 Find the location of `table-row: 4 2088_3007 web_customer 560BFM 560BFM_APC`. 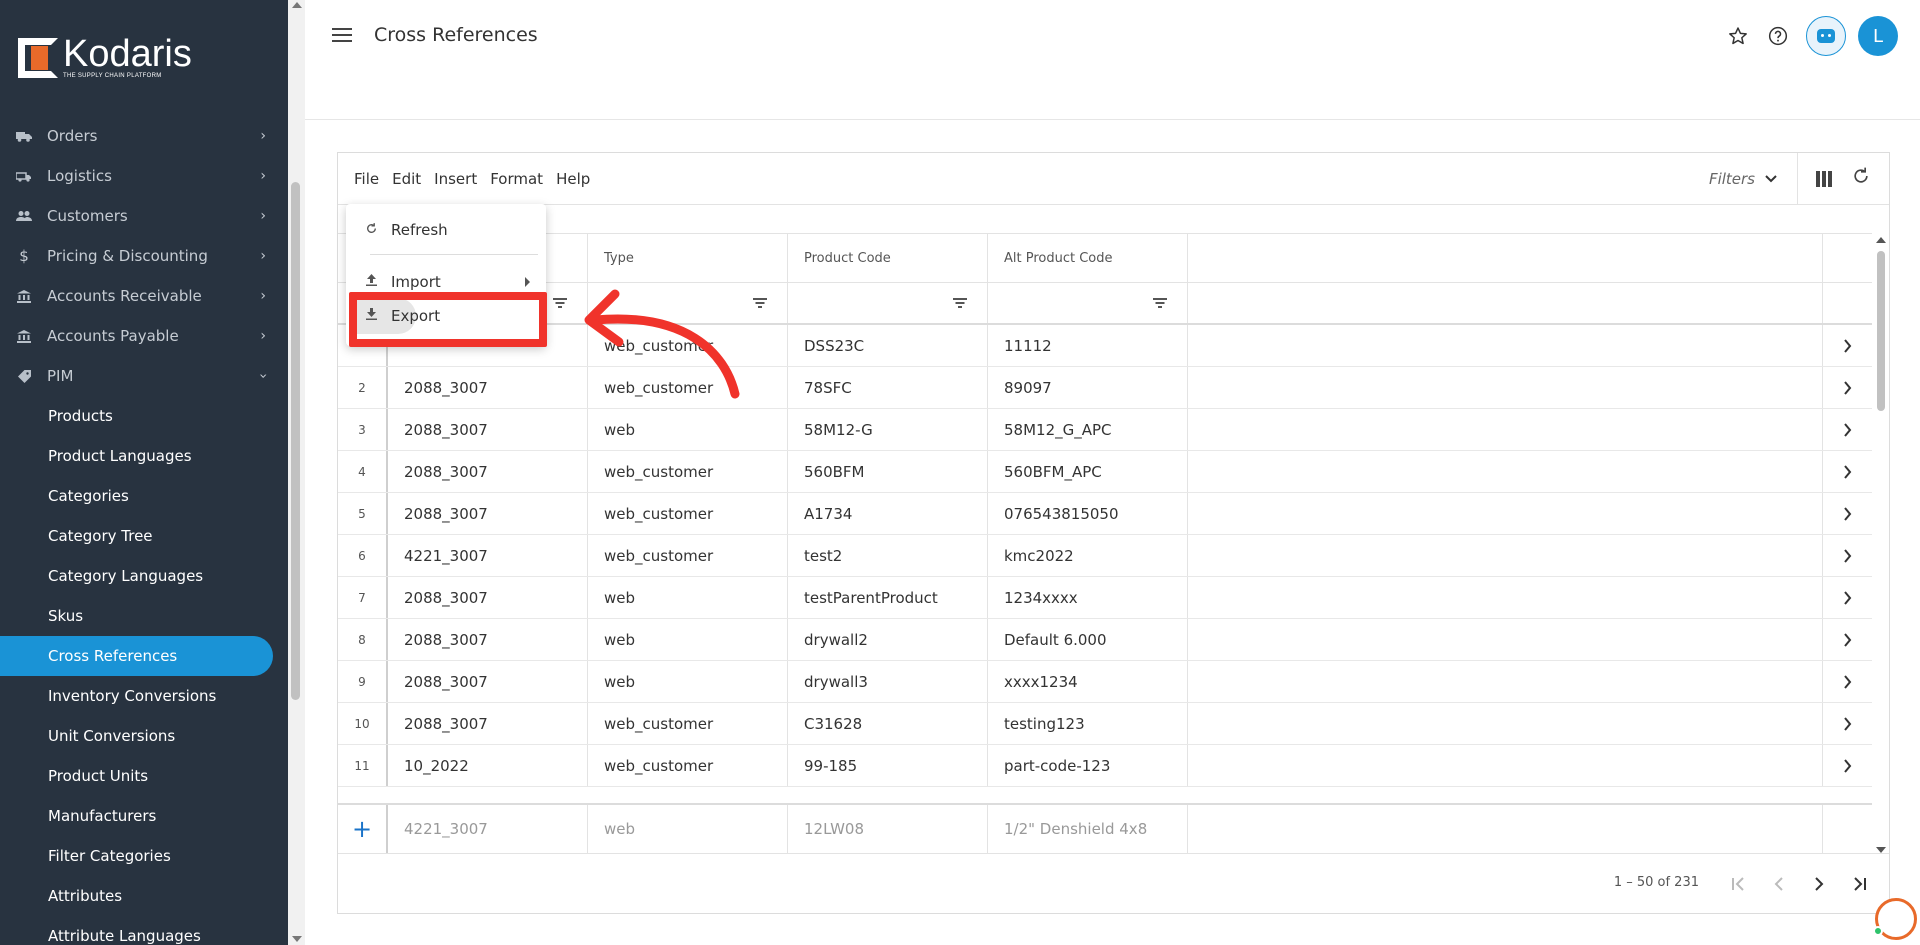

table-row: 4 2088_3007 web_customer 560BFM 560BFM_APC is located at coordinates (1105, 472).